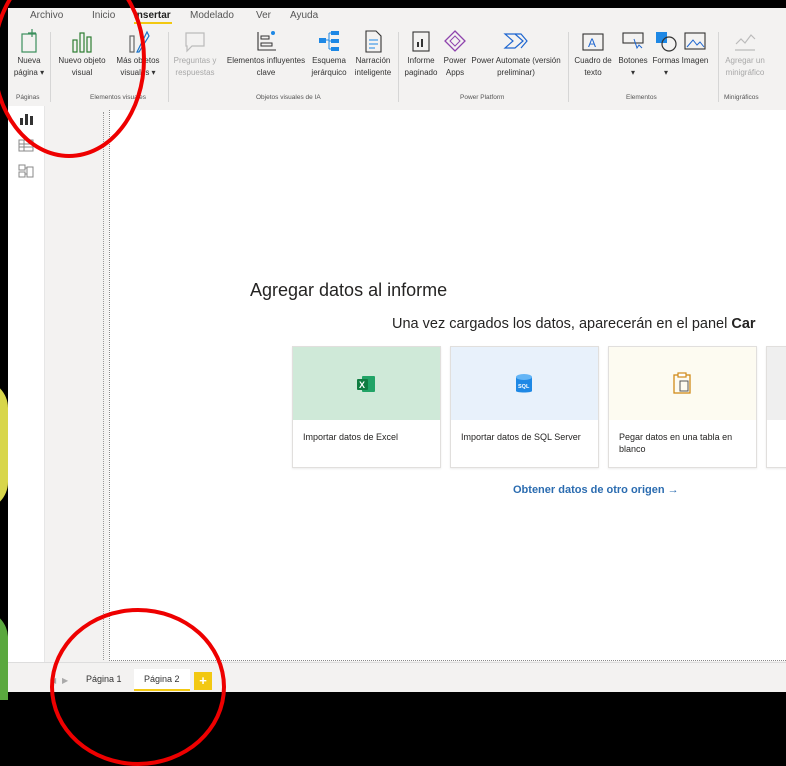  What do you see at coordinates (103, 15) in the screenshot?
I see `menu-inicio: Inicio` at bounding box center [103, 15].